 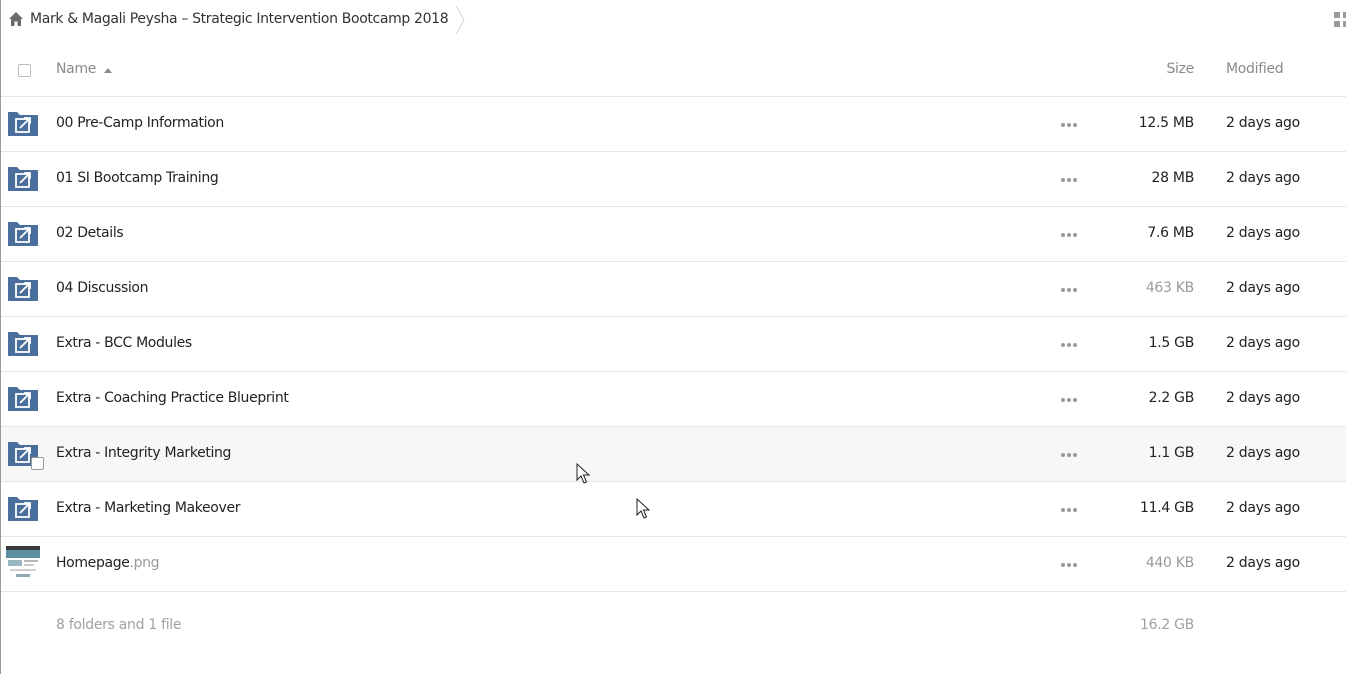 I want to click on file-size: 463 KB, so click(x=1169, y=288).